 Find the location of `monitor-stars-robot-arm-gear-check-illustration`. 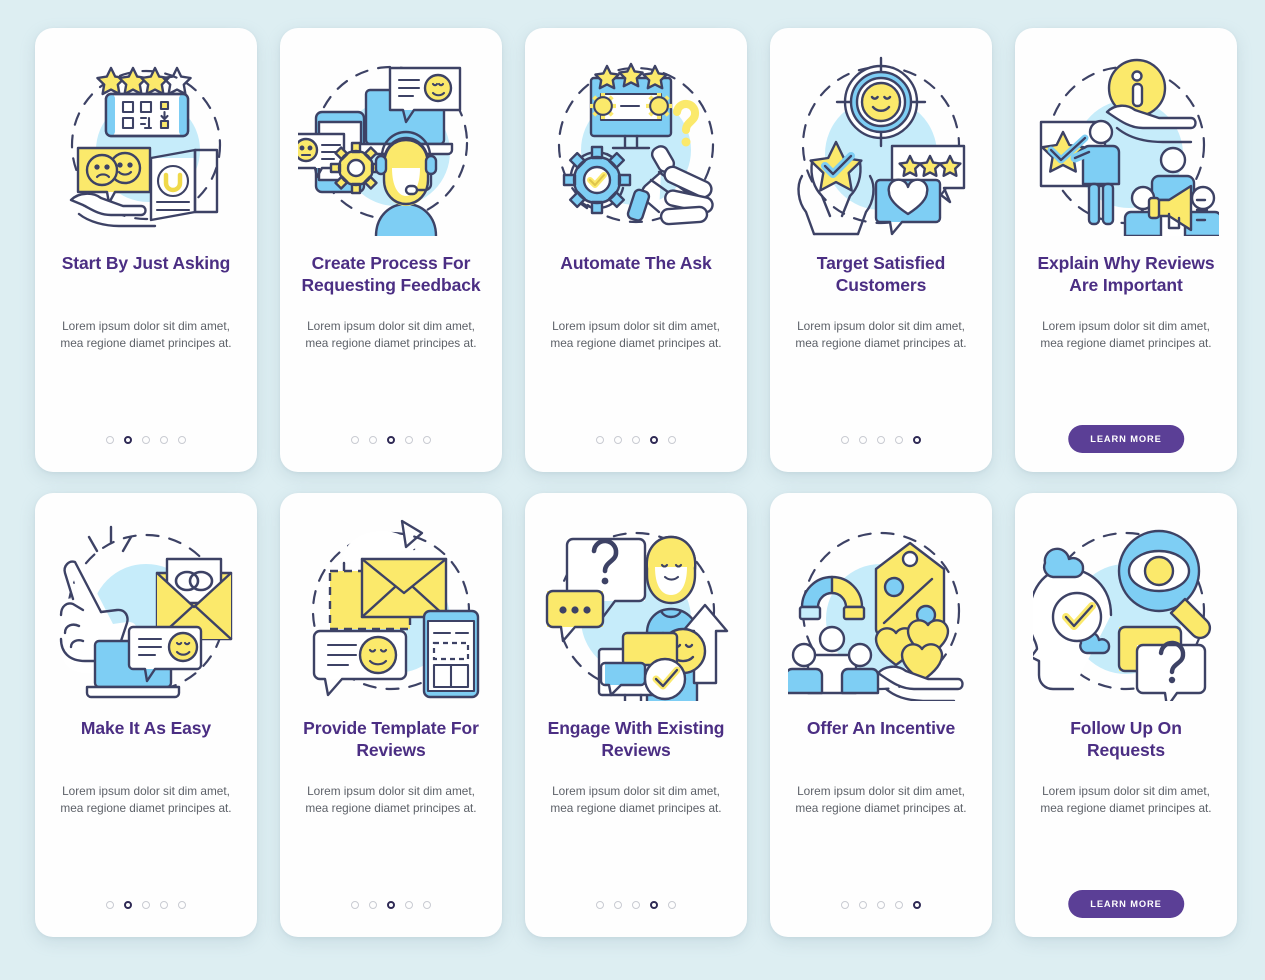

monitor-stars-robot-arm-gear-check-illustration is located at coordinates (636, 143).